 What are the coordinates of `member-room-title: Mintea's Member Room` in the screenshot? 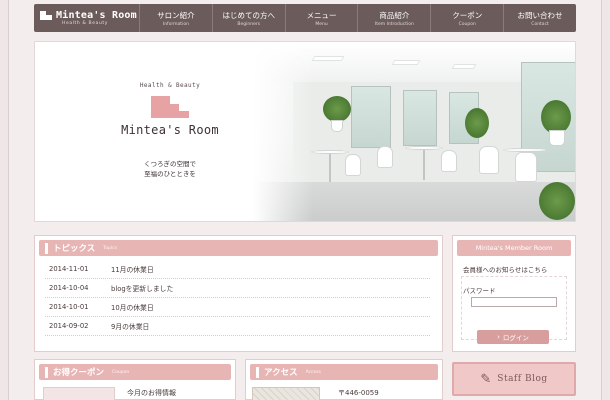 It's located at (514, 248).